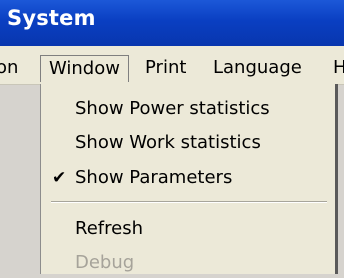 The image size is (344, 278). Describe the element at coordinates (153, 178) in the screenshot. I see `menu-option-show-parameters: Show Parameters` at that location.